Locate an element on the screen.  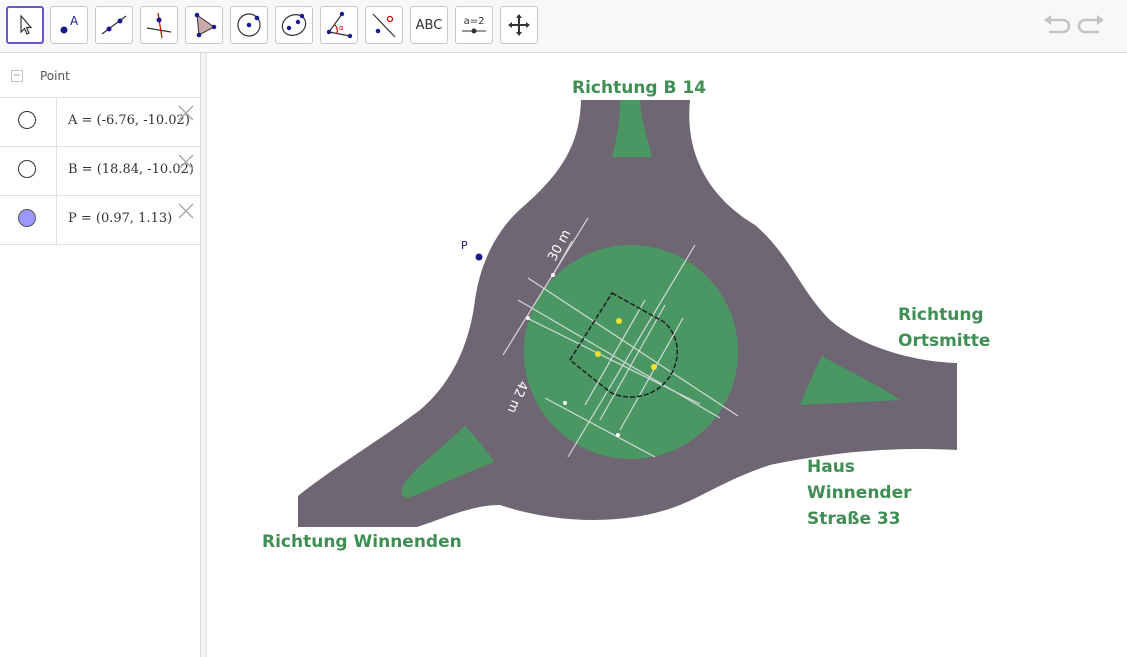
point-p-label: P is located at coordinates (464, 245).